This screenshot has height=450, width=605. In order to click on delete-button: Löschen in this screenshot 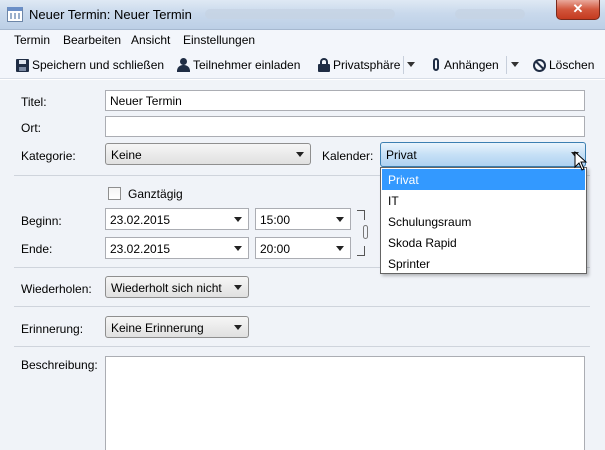, I will do `click(563, 65)`.